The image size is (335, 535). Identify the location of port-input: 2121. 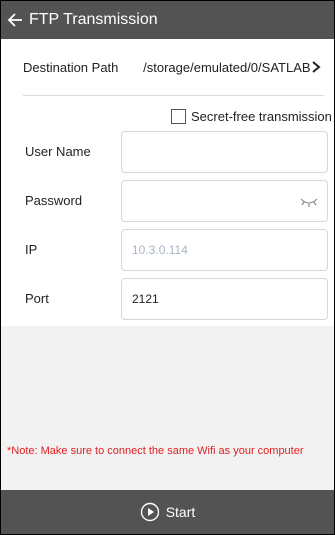
(224, 299).